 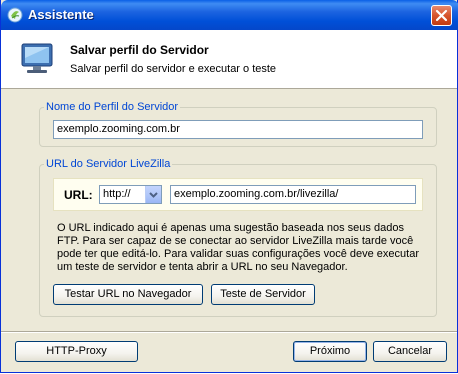 I want to click on title-bar: Assistente, so click(x=229, y=15).